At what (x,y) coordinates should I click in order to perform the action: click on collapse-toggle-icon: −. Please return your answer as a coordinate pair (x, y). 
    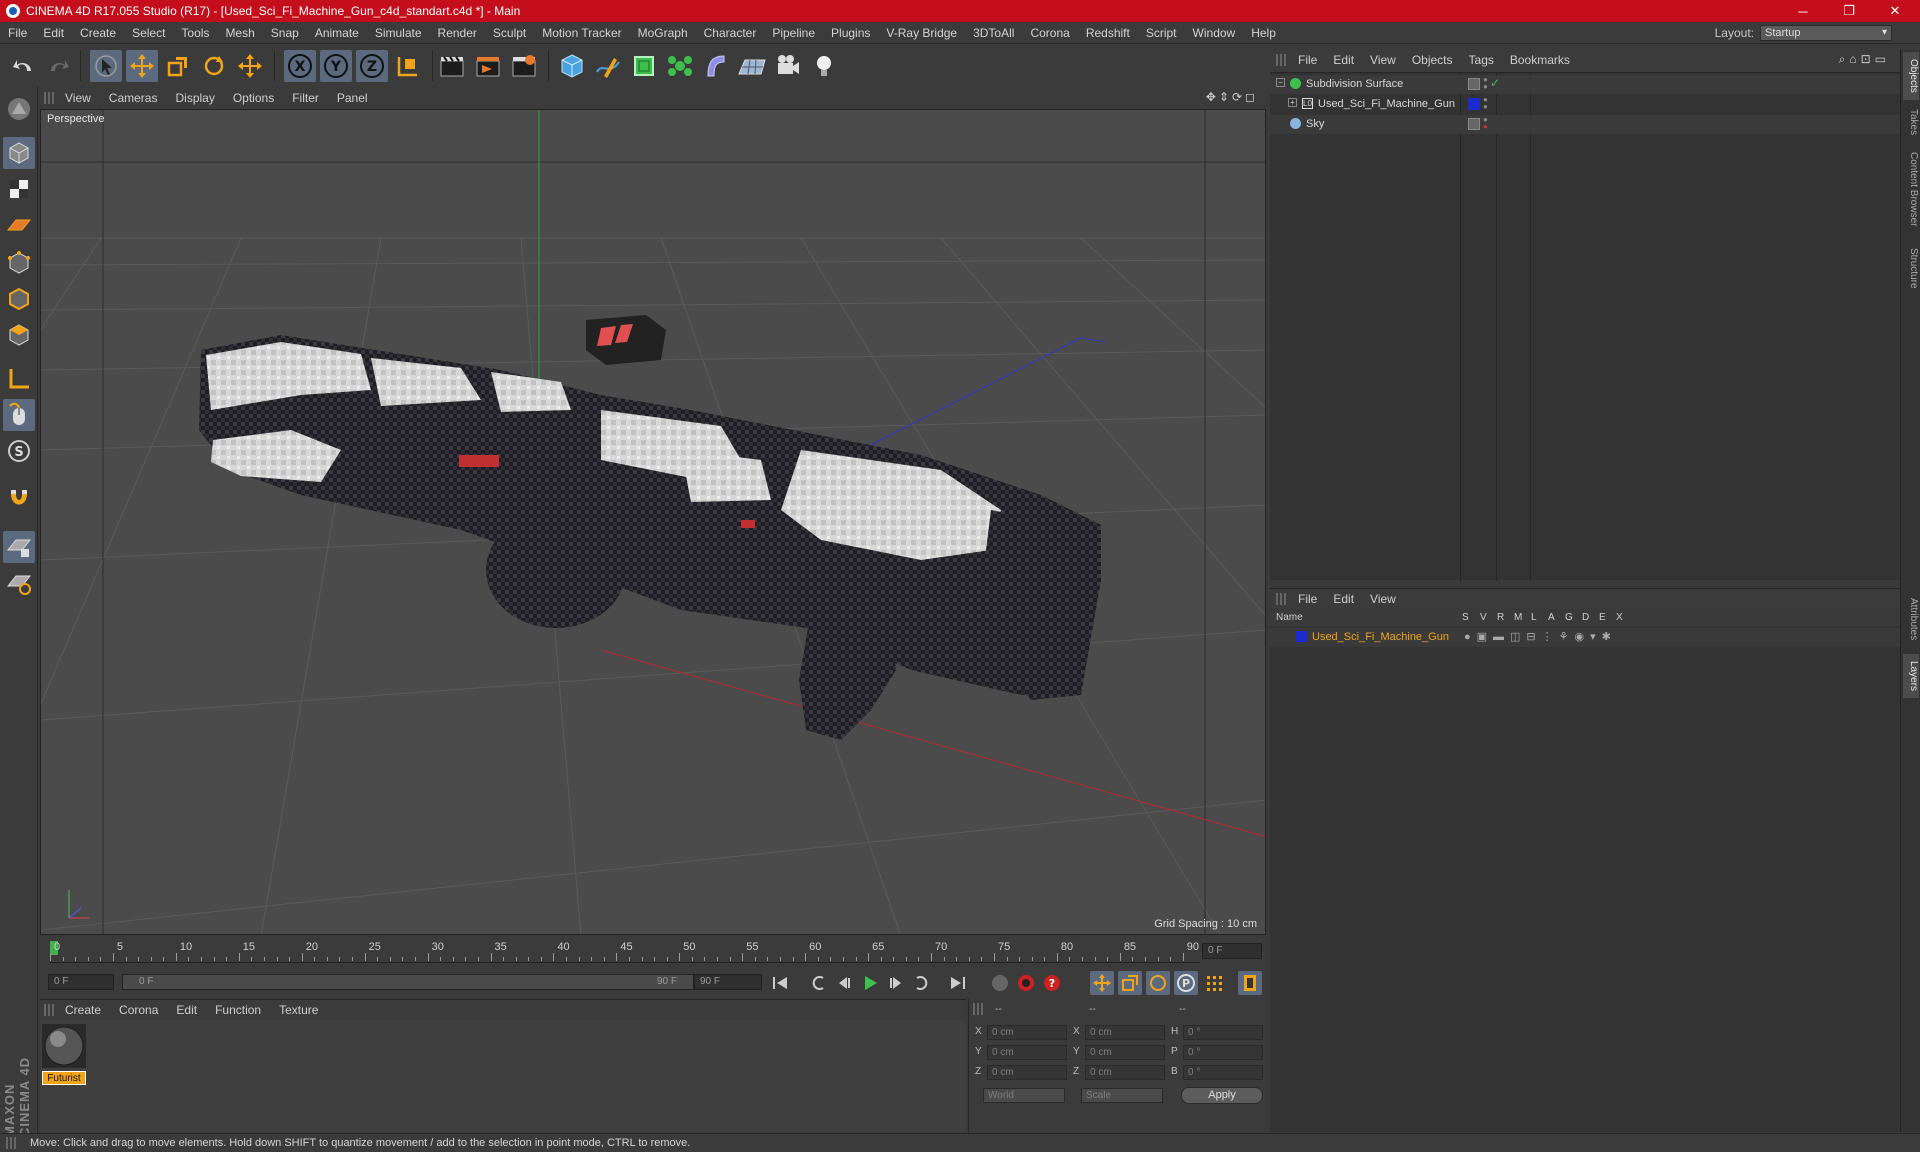
    Looking at the image, I should click on (1280, 82).